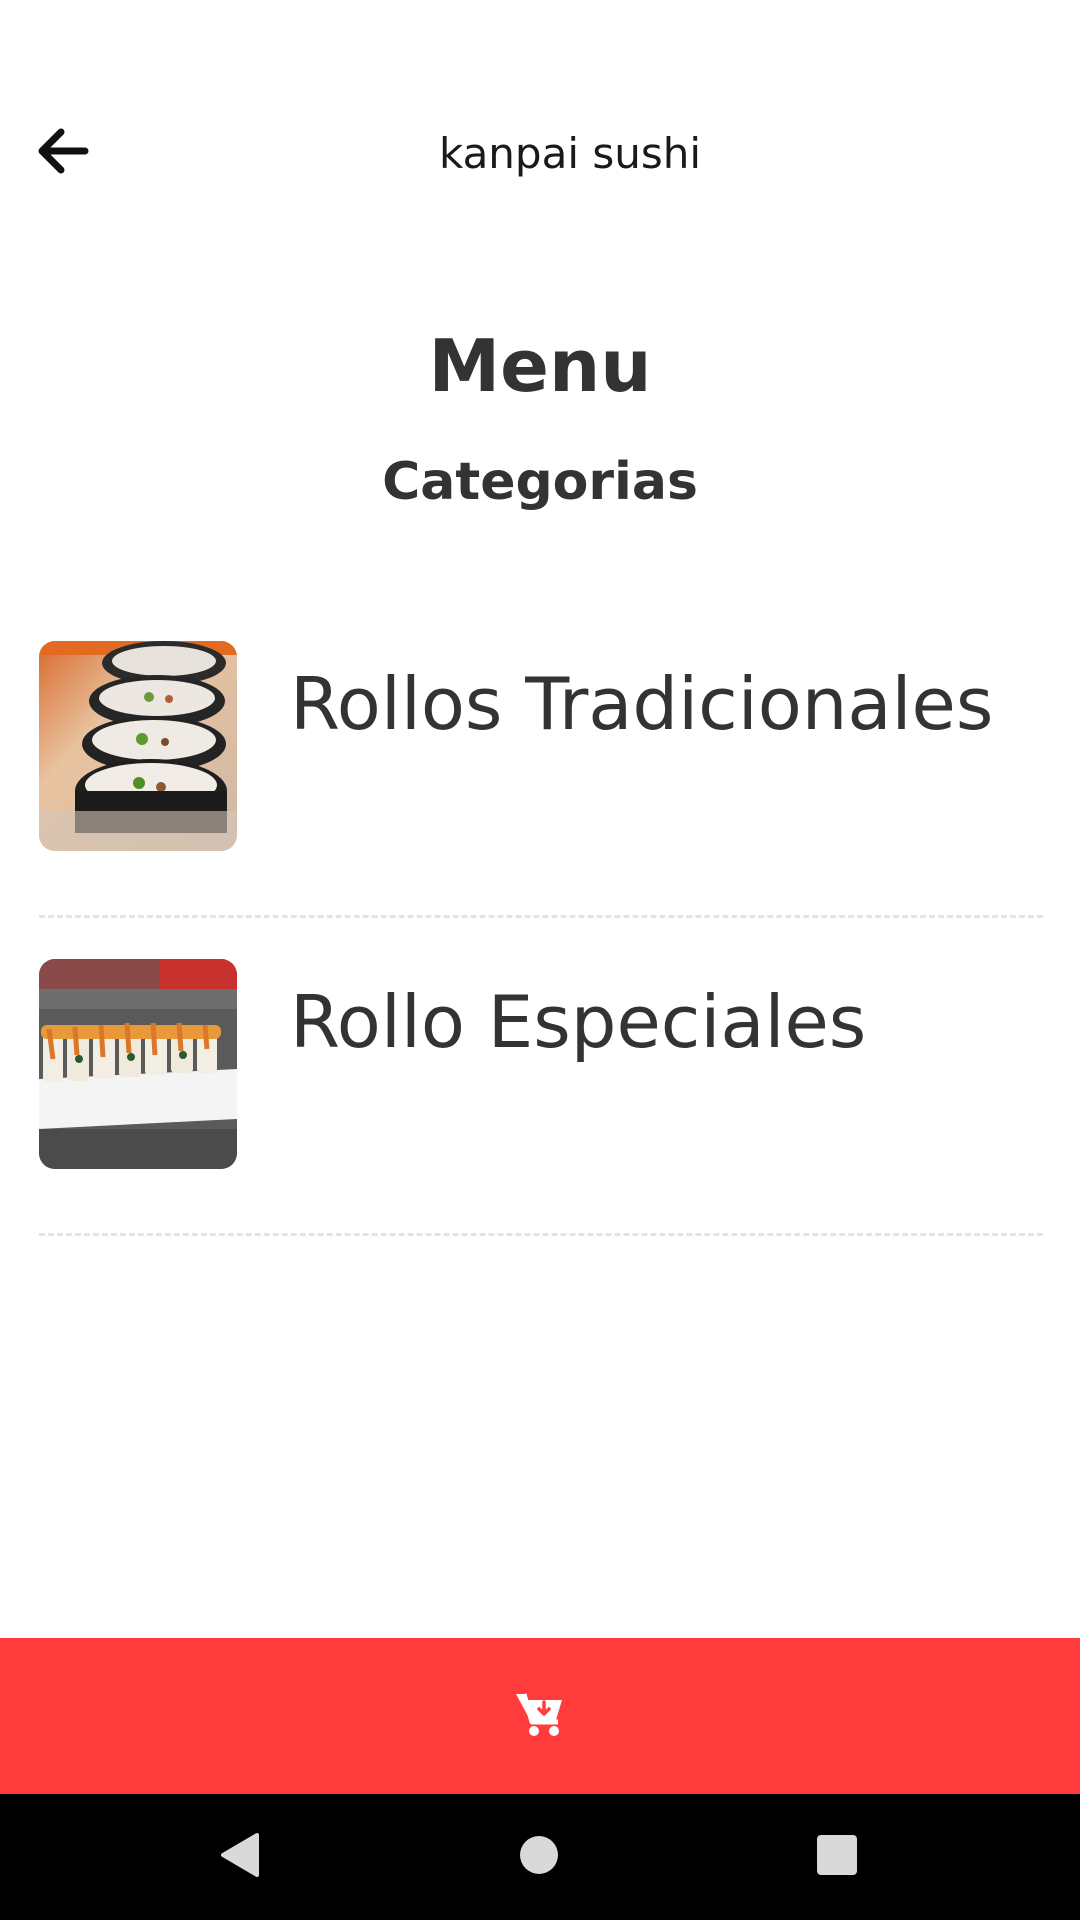  What do you see at coordinates (642, 704) in the screenshot?
I see `category-label: Rollos Tradicionales` at bounding box center [642, 704].